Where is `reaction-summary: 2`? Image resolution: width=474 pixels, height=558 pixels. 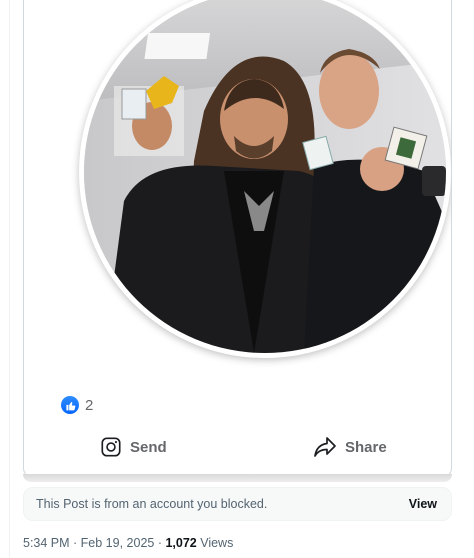 reaction-summary: 2 is located at coordinates (77, 405).